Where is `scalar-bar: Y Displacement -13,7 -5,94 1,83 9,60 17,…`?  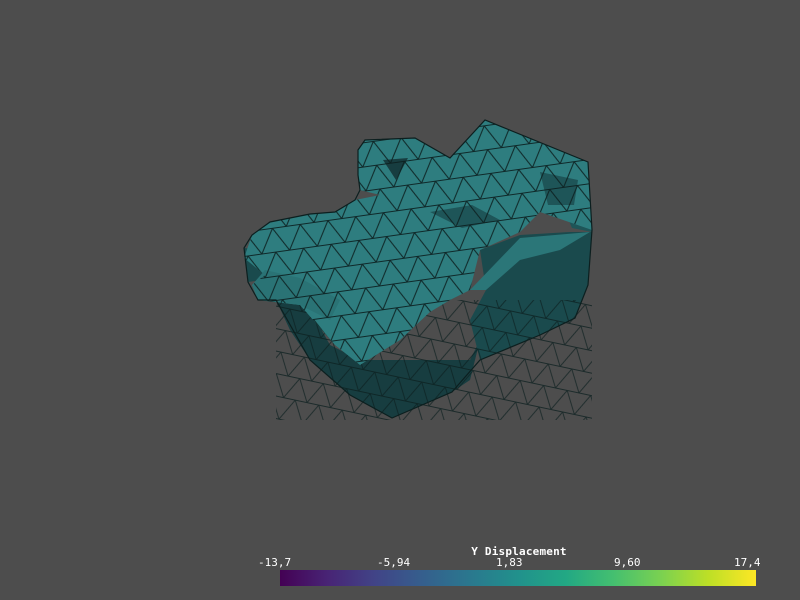
scalar-bar: Y Displacement -13,7 -5,94 1,83 9,60 17,… is located at coordinates (516, 569).